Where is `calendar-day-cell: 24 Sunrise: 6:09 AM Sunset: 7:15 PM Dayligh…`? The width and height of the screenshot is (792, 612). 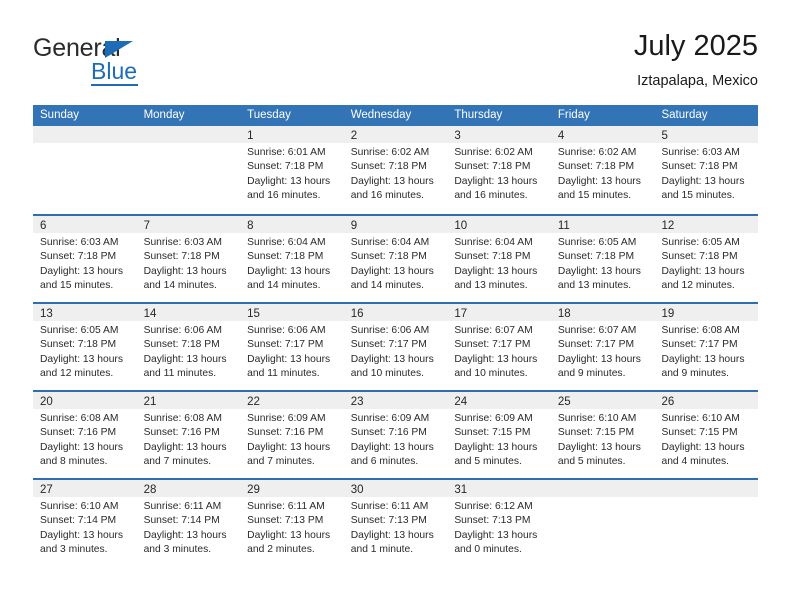 calendar-day-cell: 24 Sunrise: 6:09 AM Sunset: 7:15 PM Dayligh… is located at coordinates (499, 435).